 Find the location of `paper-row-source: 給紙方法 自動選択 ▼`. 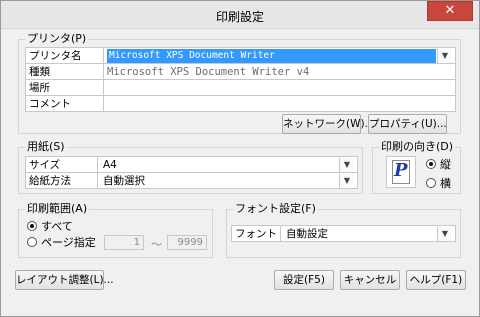

paper-row-source: 給紙方法 自動選択 ▼ is located at coordinates (191, 180).